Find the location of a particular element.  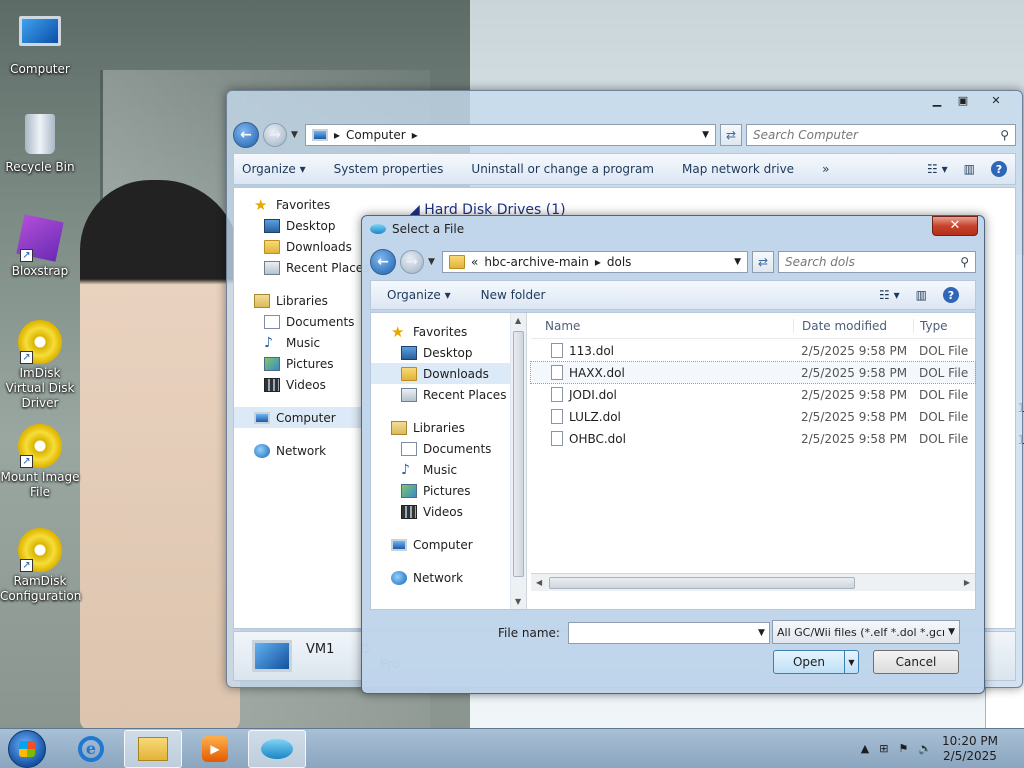

start-button is located at coordinates (27, 748).